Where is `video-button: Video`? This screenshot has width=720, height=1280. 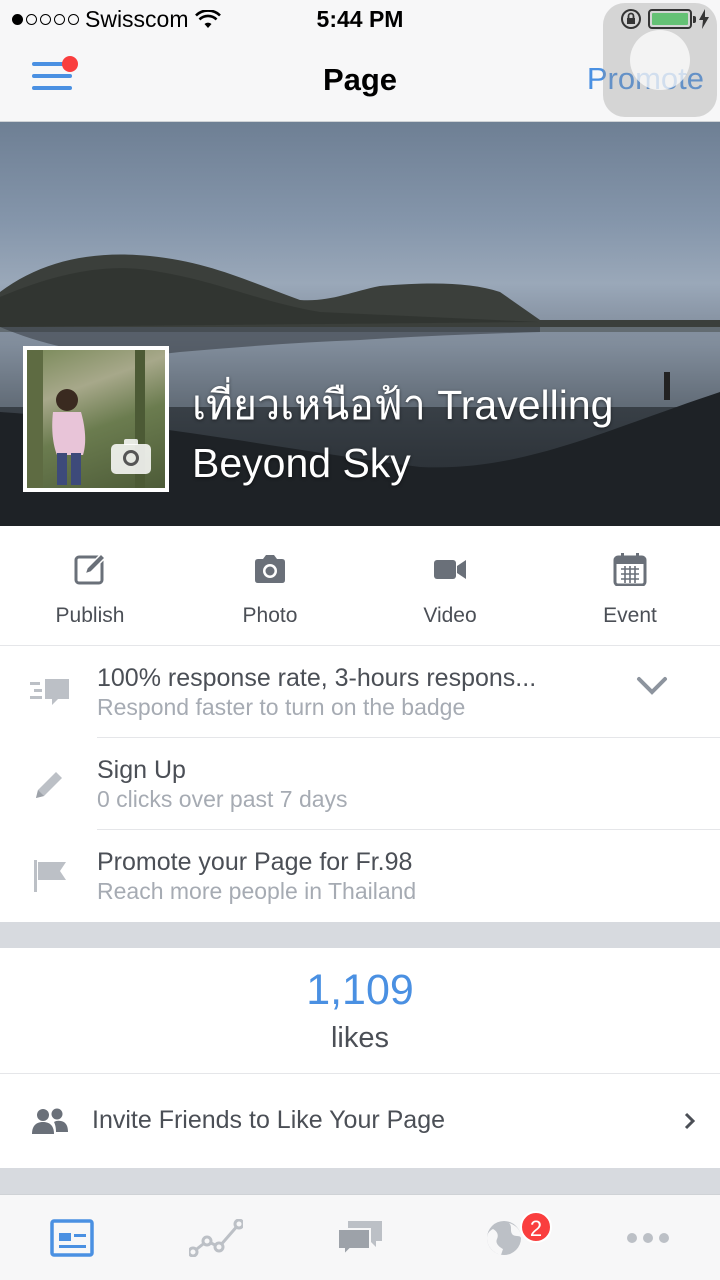
video-button: Video is located at coordinates (450, 585).